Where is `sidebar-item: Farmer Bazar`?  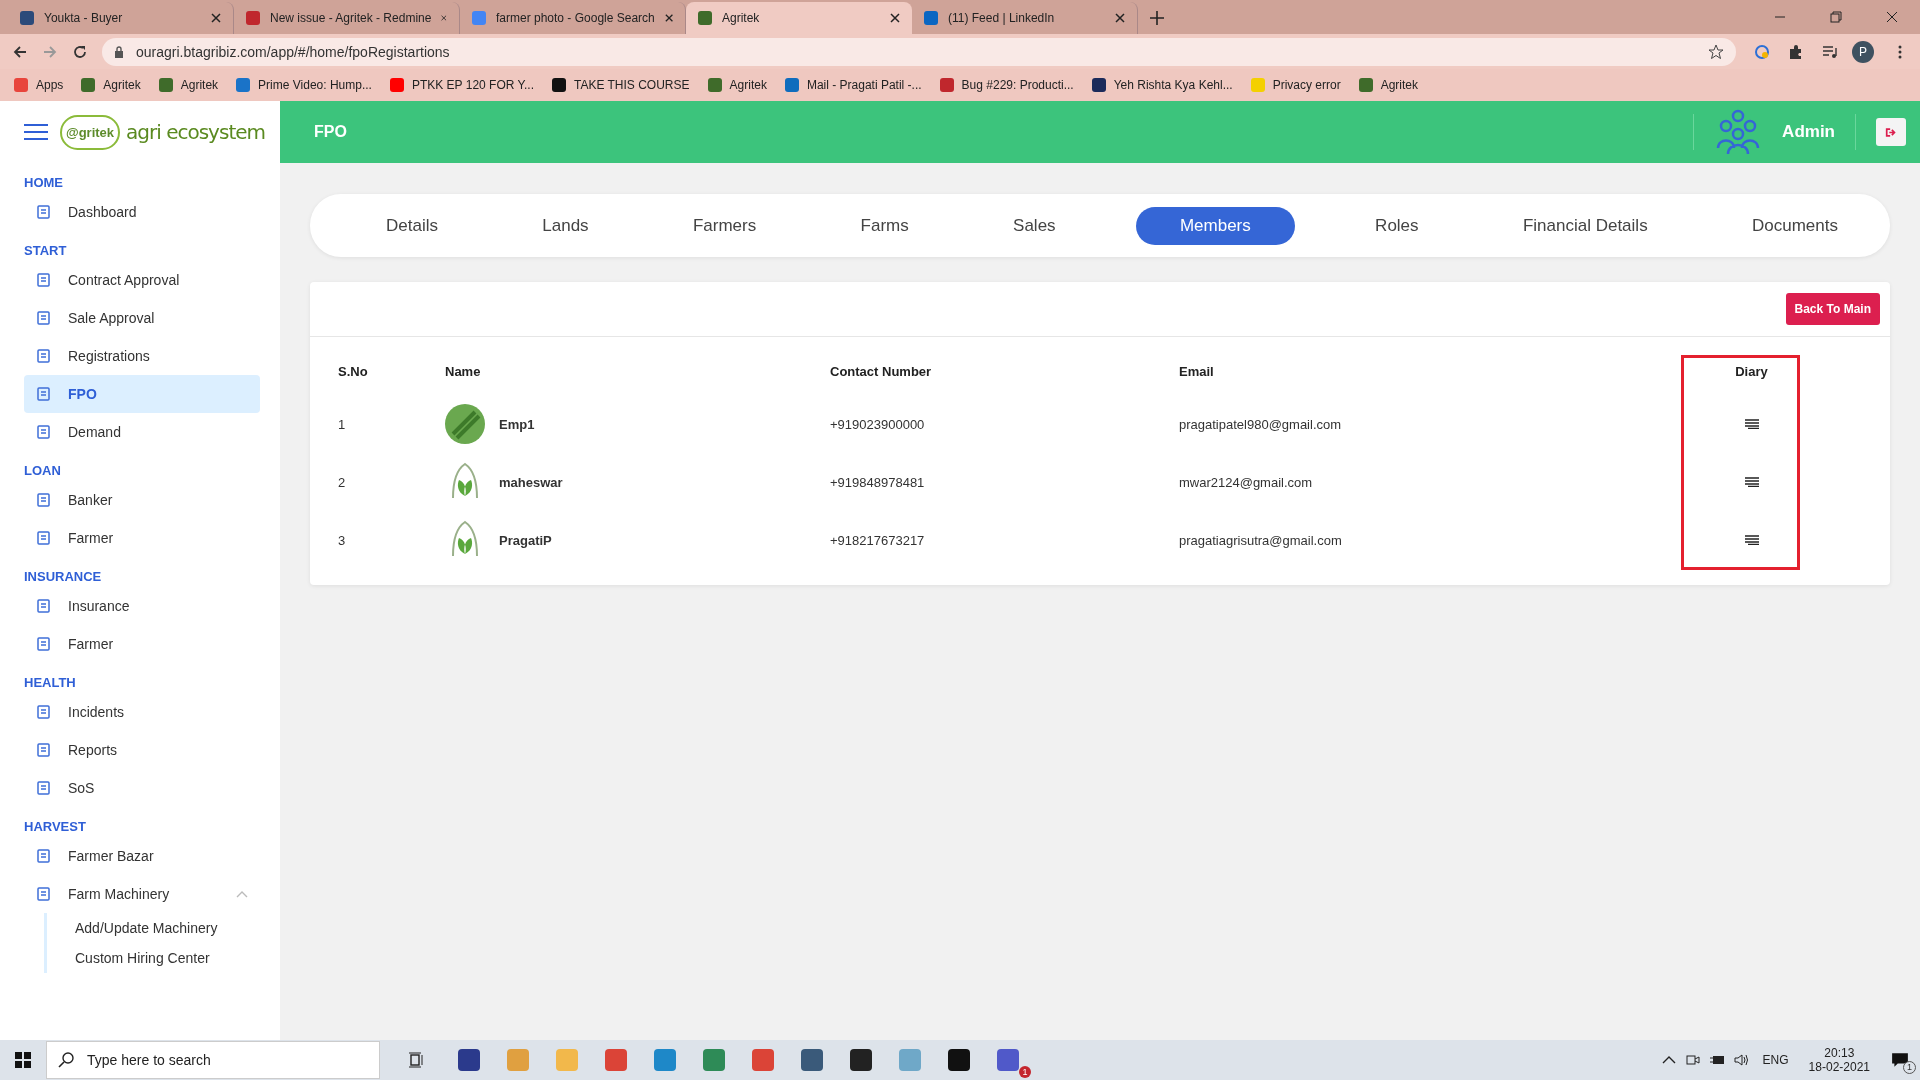
sidebar-item: Farmer Bazar is located at coordinates (142, 856).